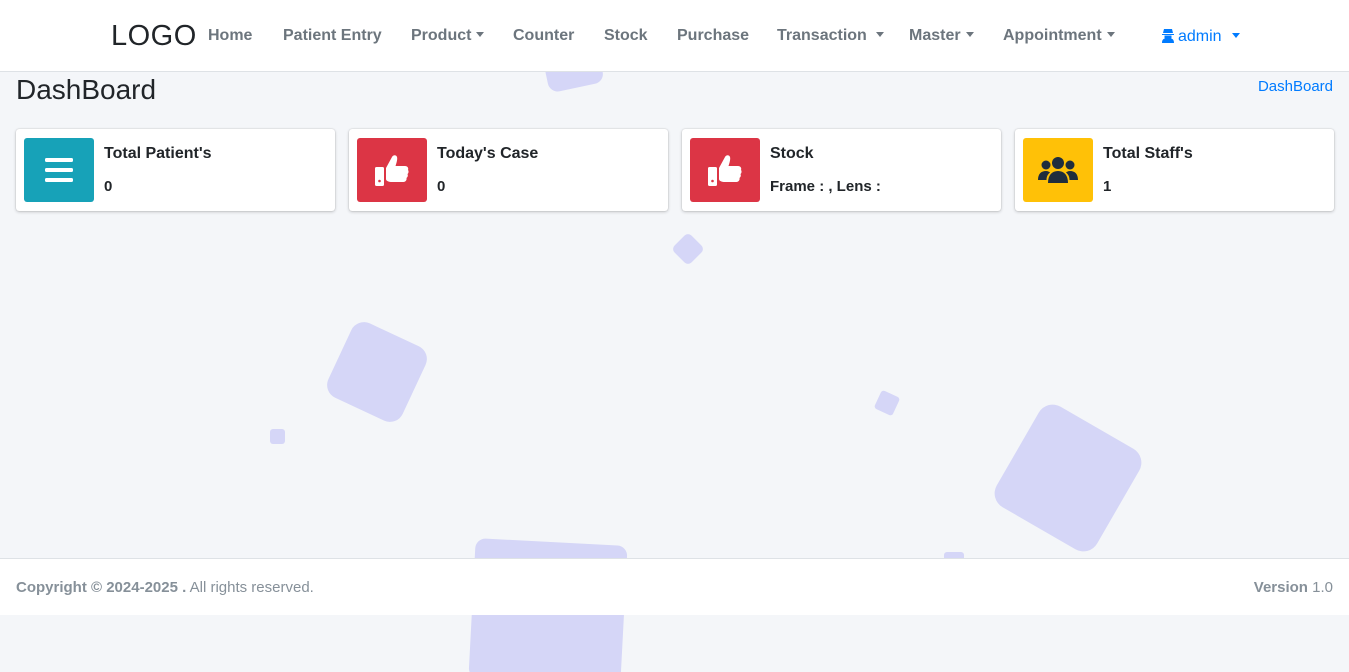 The width and height of the screenshot is (1349, 672). What do you see at coordinates (1280, 587) in the screenshot?
I see `version-label: Version` at bounding box center [1280, 587].